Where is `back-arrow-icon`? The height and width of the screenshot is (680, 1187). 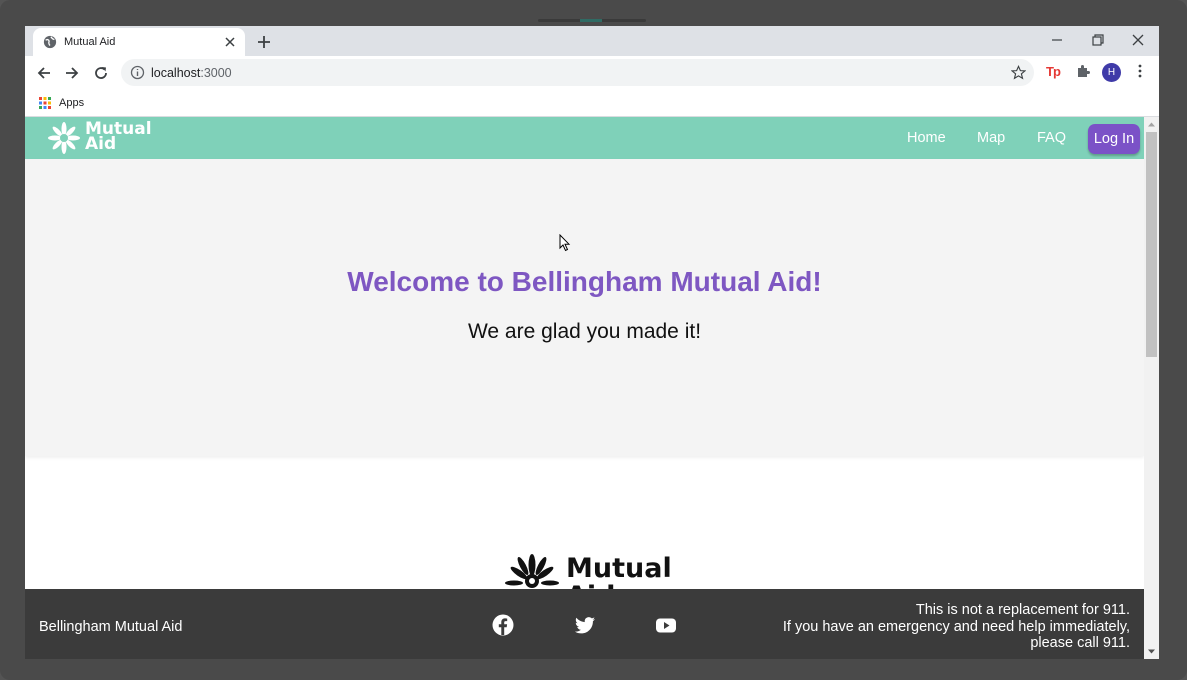
back-arrow-icon is located at coordinates (44, 73).